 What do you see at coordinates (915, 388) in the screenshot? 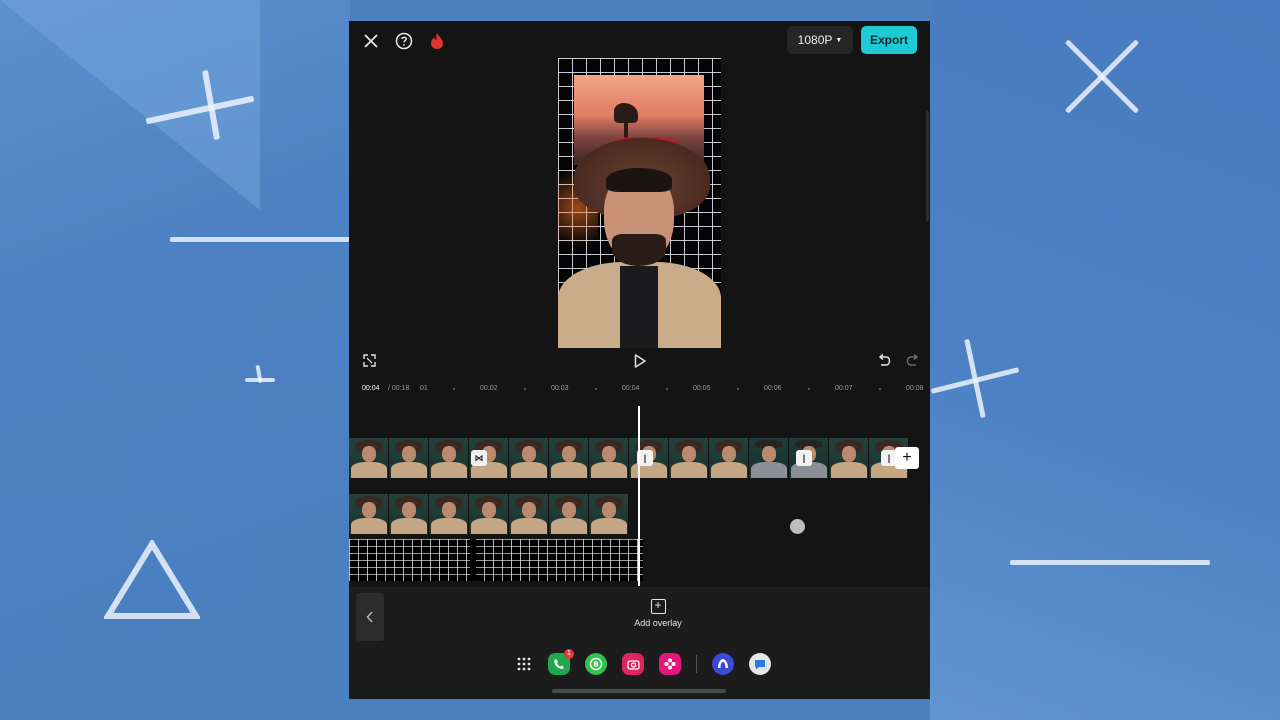
I see `ruler-mark: 00:08` at bounding box center [915, 388].